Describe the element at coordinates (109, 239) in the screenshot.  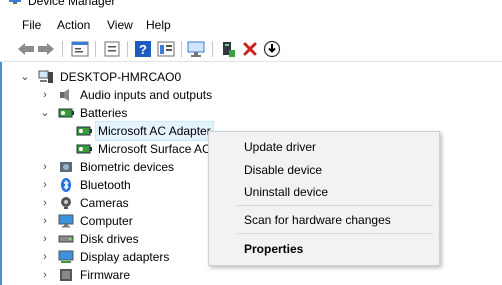
I see `tree-item-label: Disk drives` at that location.